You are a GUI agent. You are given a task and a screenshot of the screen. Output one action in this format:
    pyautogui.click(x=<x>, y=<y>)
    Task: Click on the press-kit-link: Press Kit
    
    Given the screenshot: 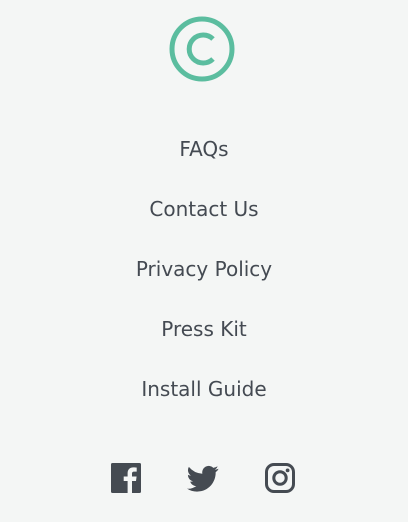 What is the action you would take?
    pyautogui.click(x=204, y=329)
    